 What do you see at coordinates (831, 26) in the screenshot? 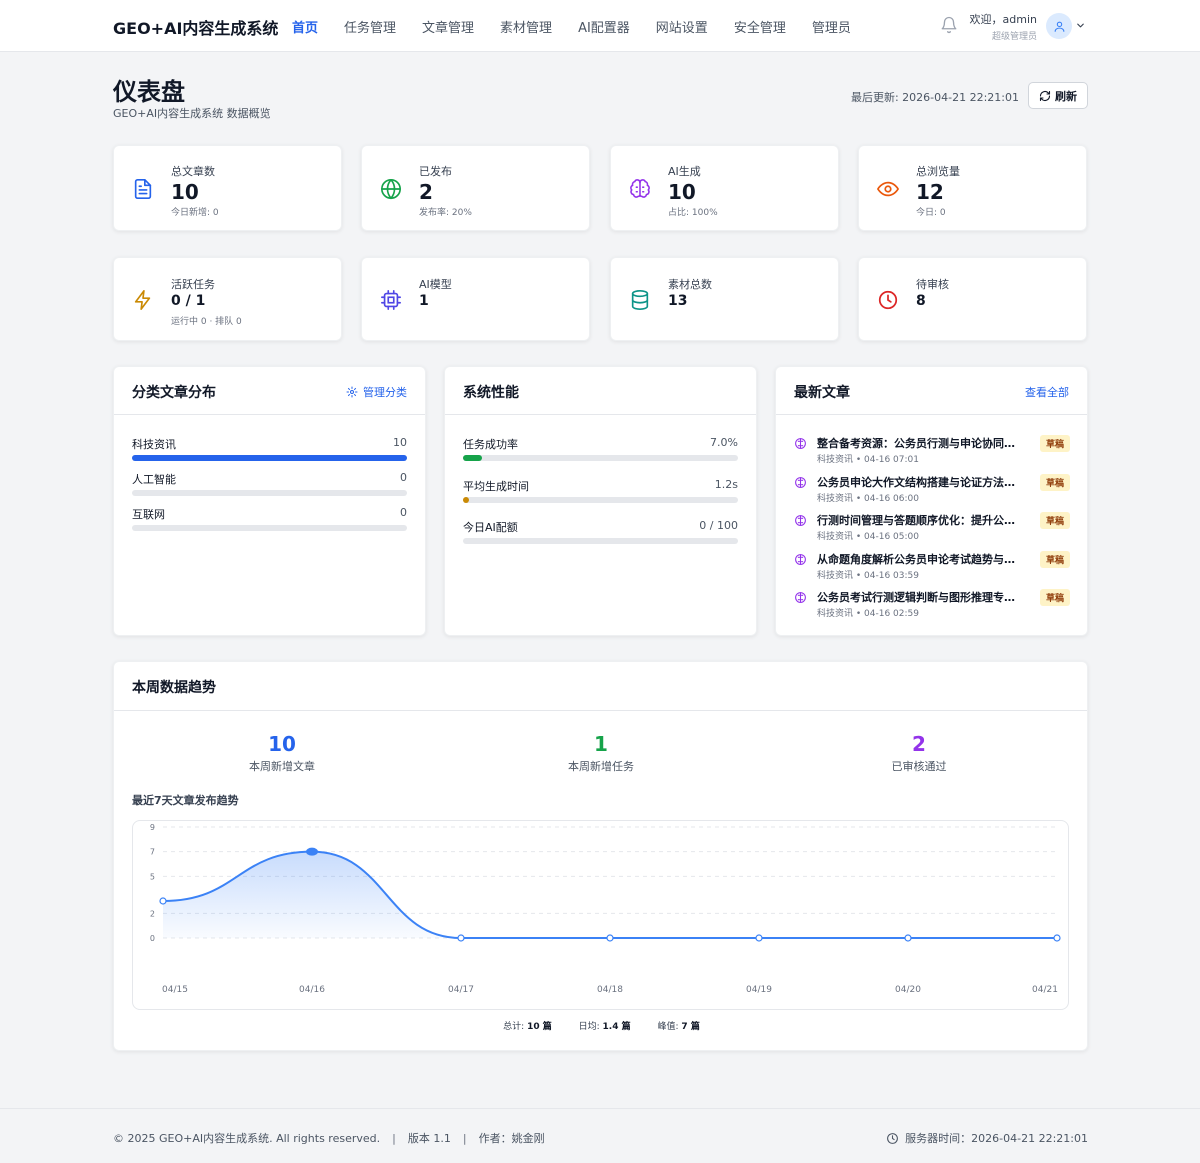
I see `nav-admins: 管理员` at bounding box center [831, 26].